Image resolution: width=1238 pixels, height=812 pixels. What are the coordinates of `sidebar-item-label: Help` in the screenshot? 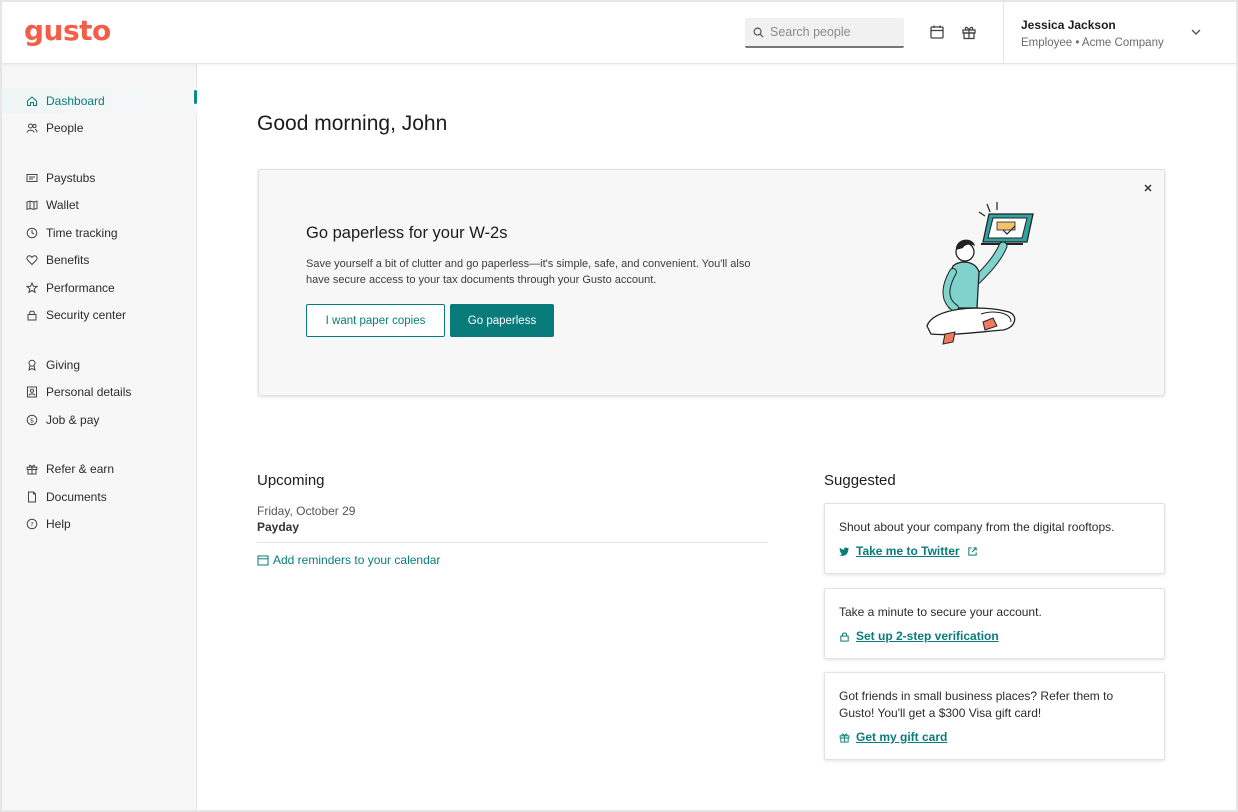 It's located at (58, 524).